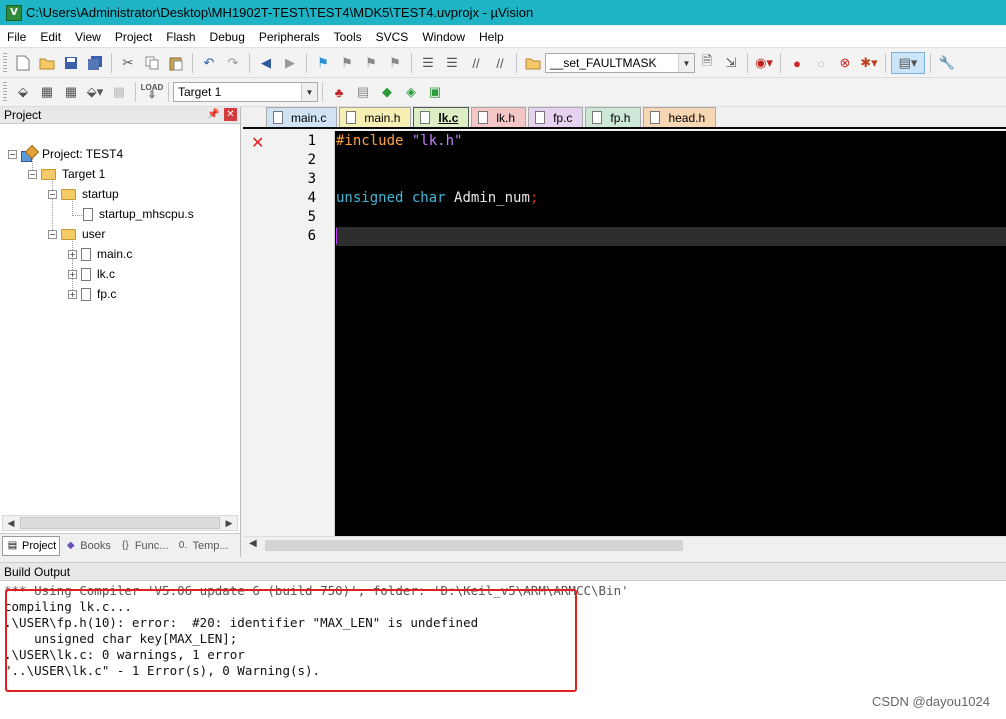 This screenshot has height=719, width=1006. Describe the element at coordinates (452, 63) in the screenshot. I see `unindent-icon: ☰` at that location.